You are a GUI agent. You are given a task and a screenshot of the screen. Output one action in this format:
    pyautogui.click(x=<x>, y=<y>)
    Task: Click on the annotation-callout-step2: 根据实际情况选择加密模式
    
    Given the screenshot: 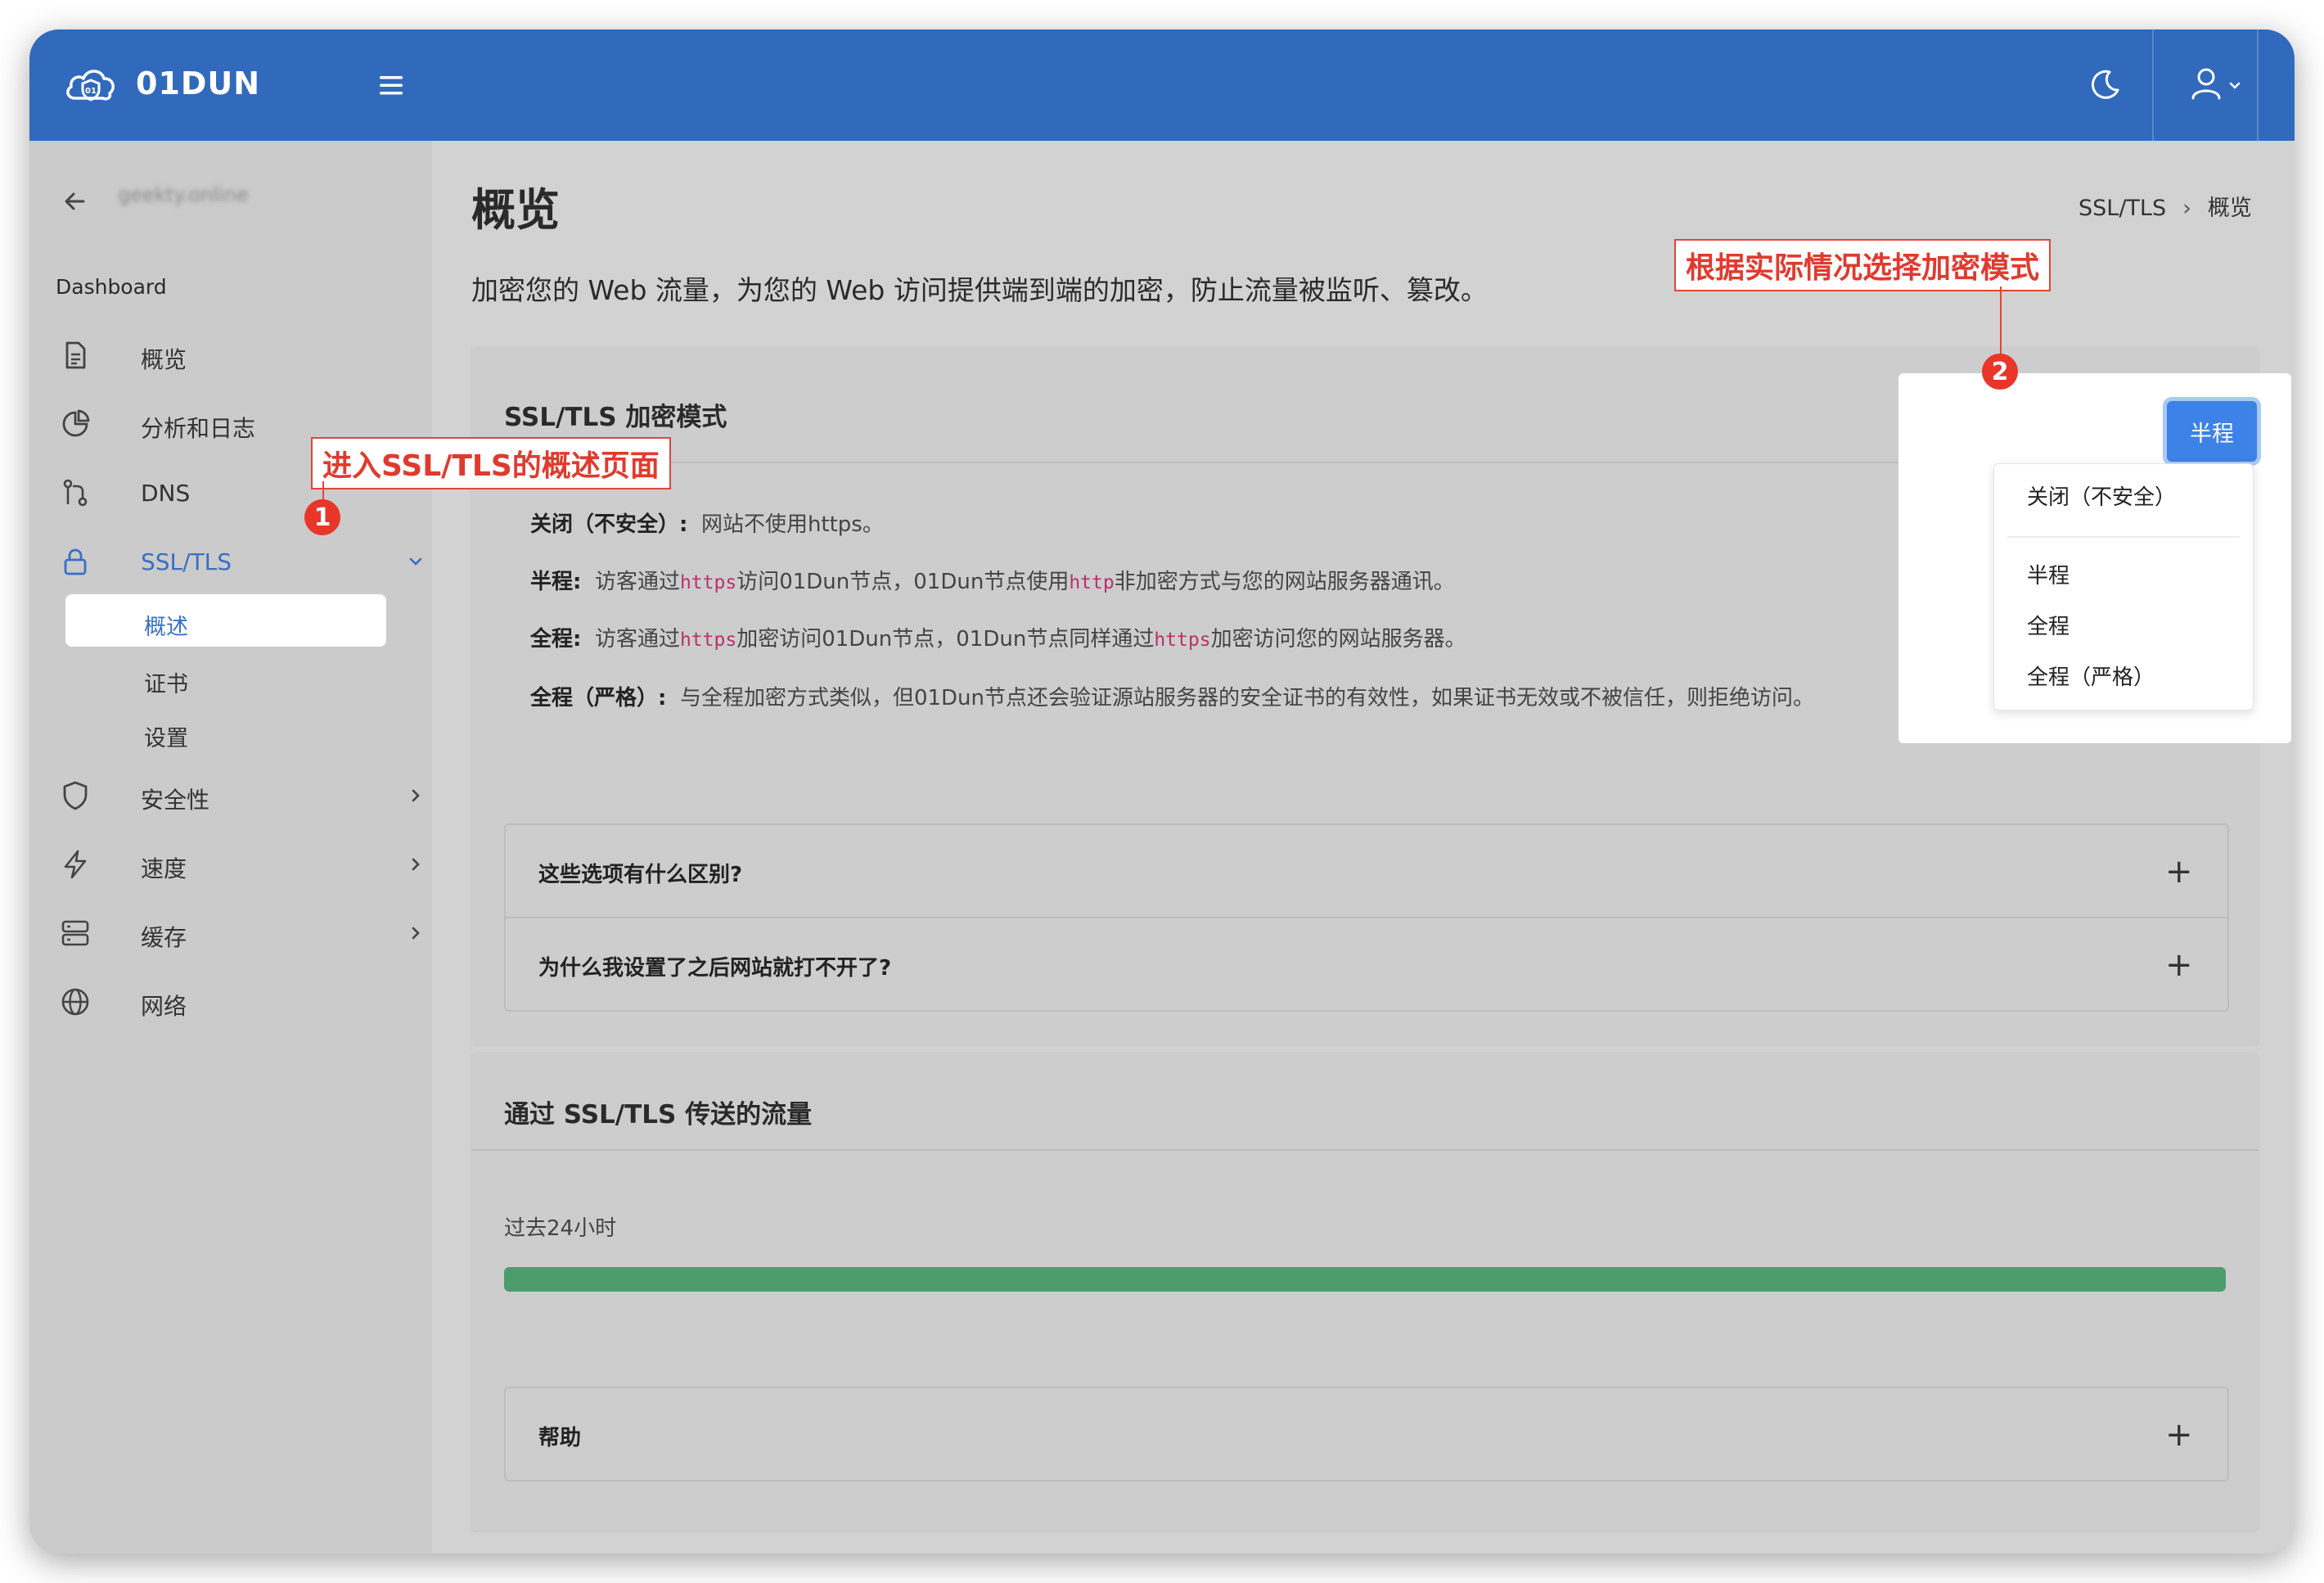 What is the action you would take?
    pyautogui.click(x=1863, y=265)
    